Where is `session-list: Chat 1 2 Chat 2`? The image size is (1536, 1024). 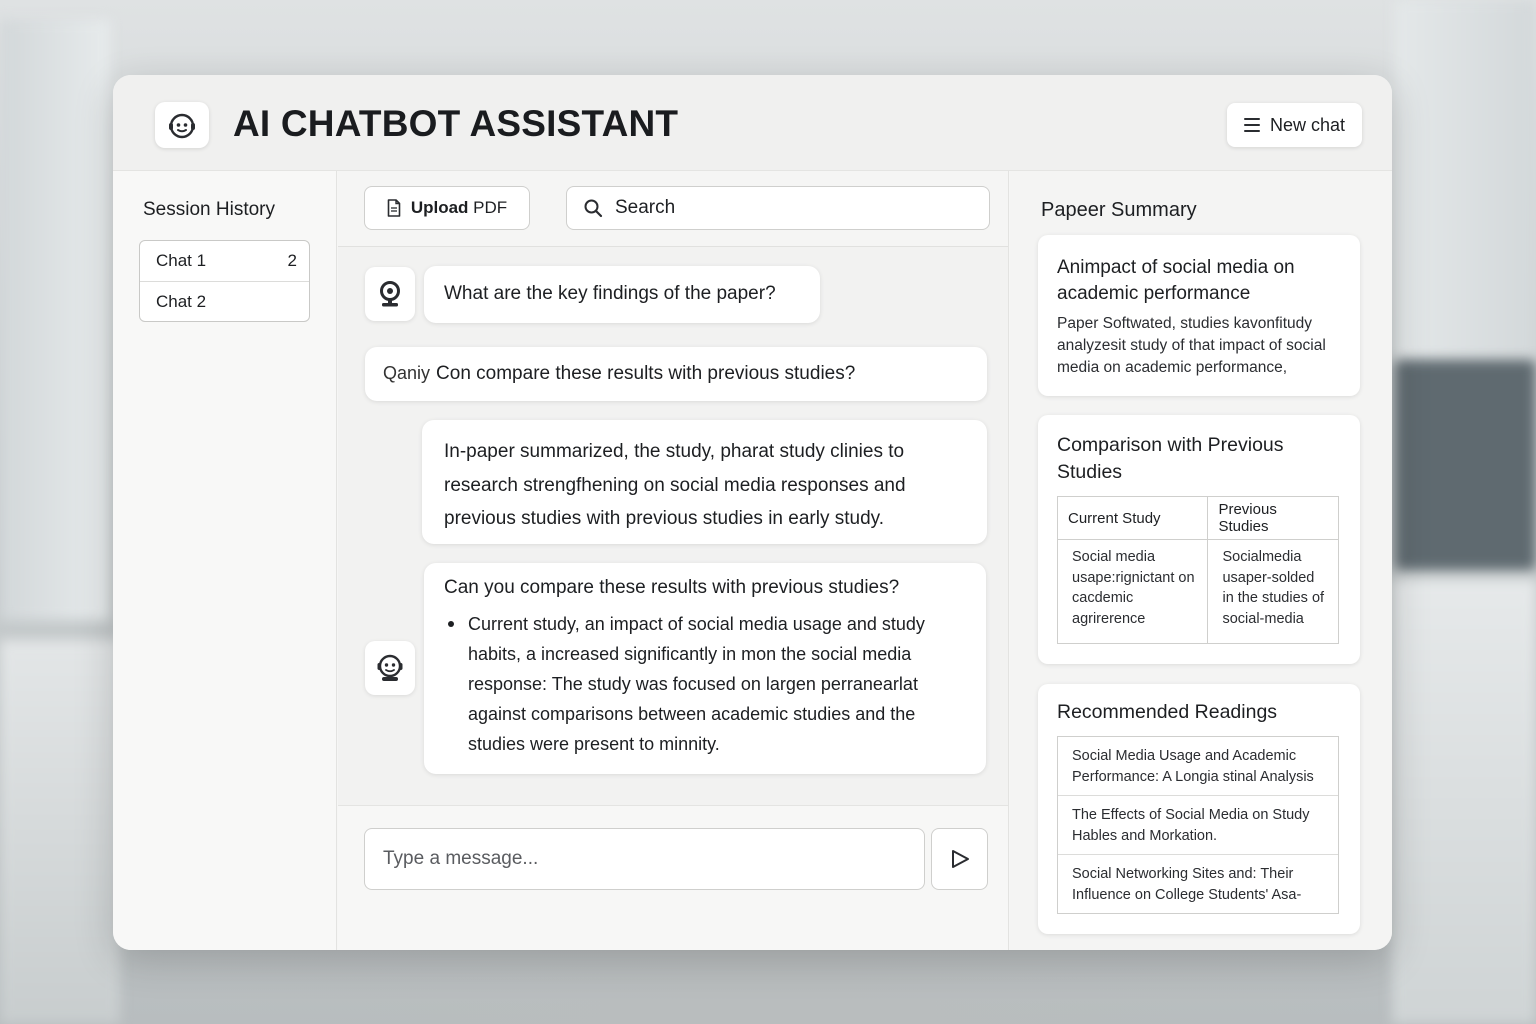
session-list: Chat 1 2 Chat 2 is located at coordinates (224, 281).